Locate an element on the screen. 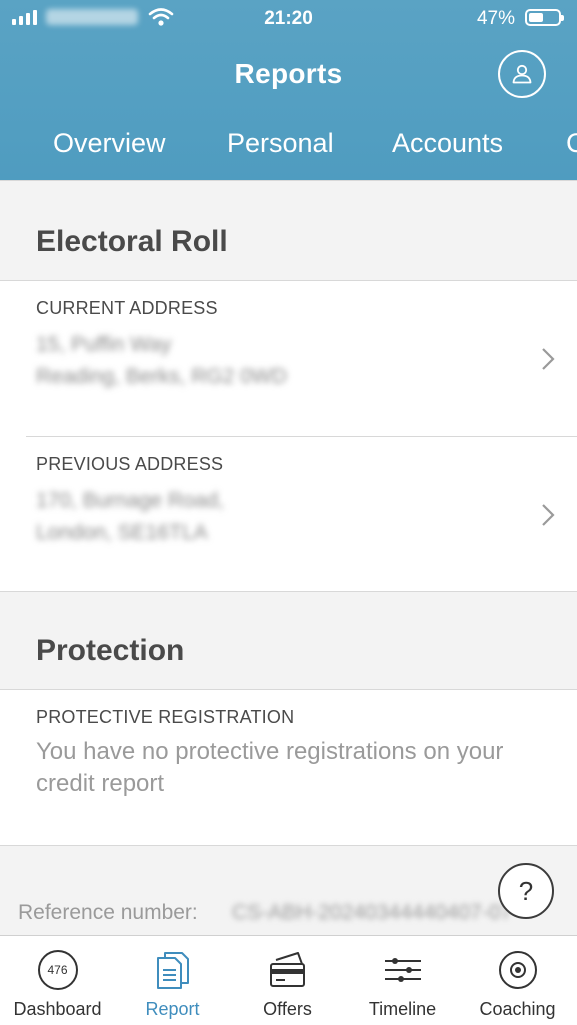 The image size is (577, 1025). electoral-roll-header: Electoral Roll is located at coordinates (288, 230).